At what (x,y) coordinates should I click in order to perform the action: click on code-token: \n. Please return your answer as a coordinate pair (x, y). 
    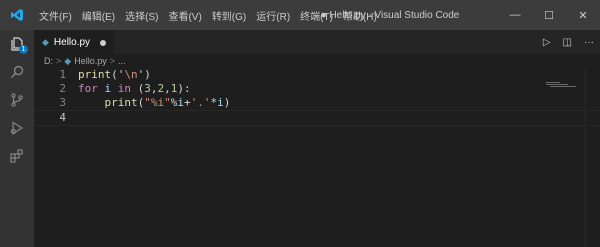
    Looking at the image, I should click on (131, 74).